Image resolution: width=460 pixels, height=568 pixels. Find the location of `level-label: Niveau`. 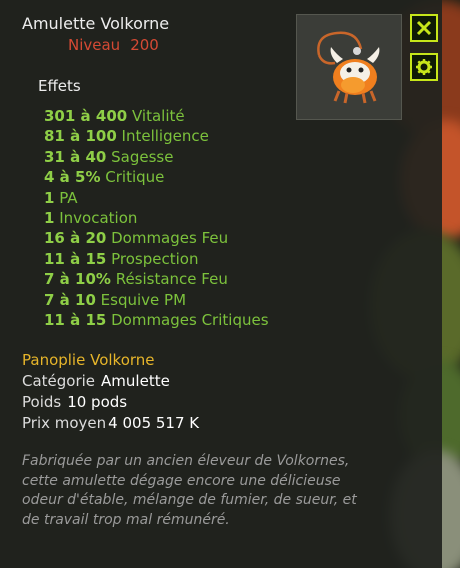

level-label: Niveau is located at coordinates (94, 45).